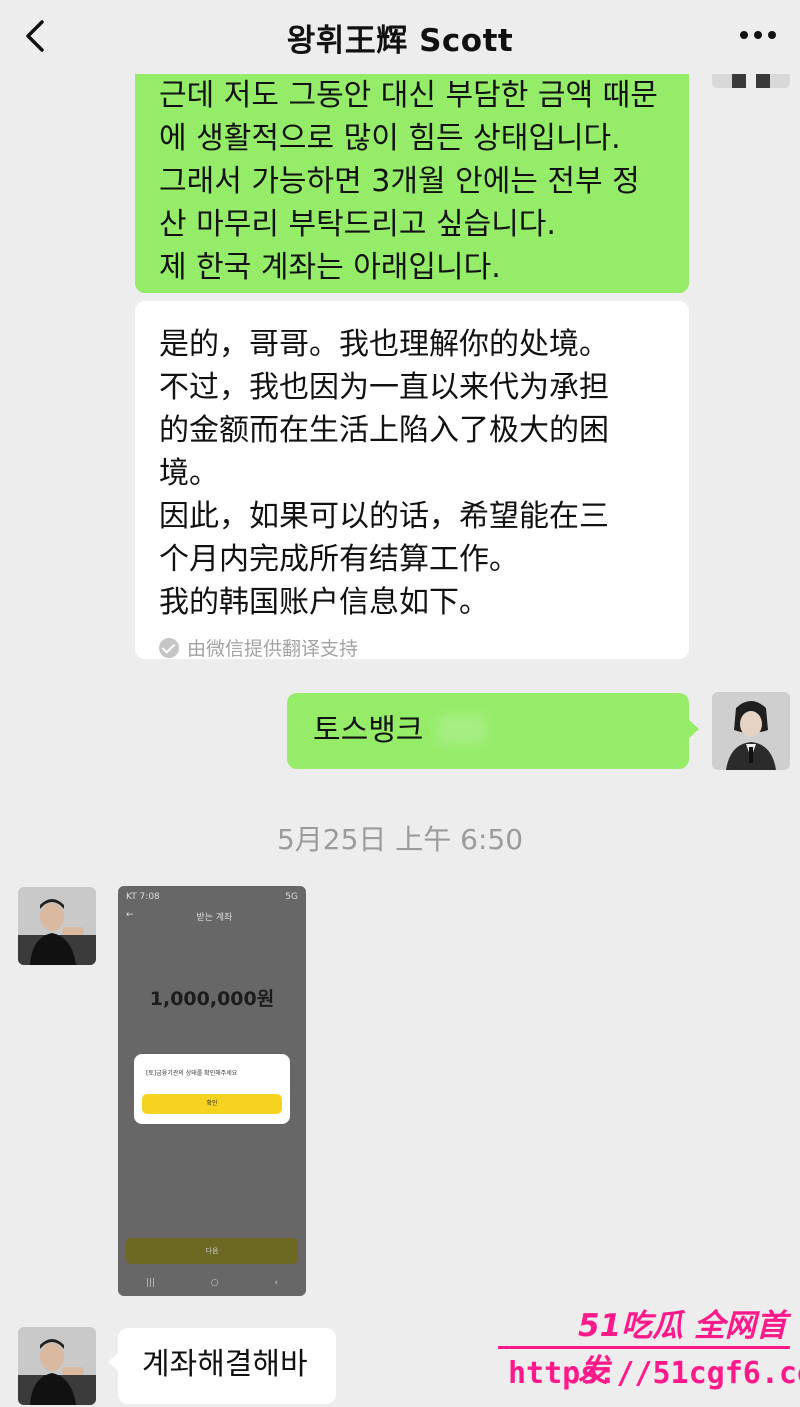 Image resolution: width=800 pixels, height=1407 pixels. Describe the element at coordinates (368, 730) in the screenshot. I see `bank-message-text: 토스뱅크` at that location.